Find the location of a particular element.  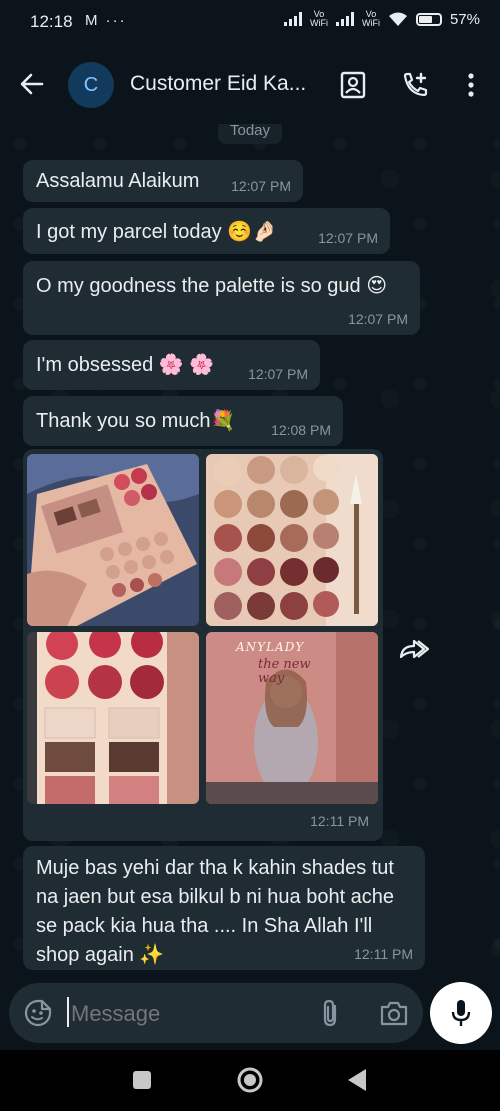

attach-icon is located at coordinates (331, 1013).